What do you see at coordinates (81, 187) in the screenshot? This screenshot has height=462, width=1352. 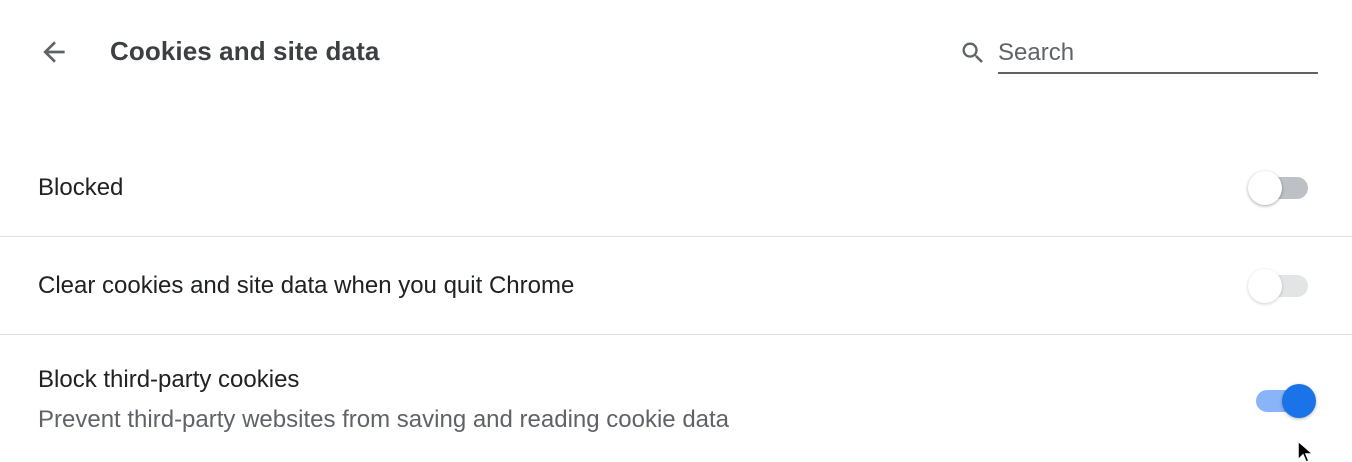 I see `setting-label: Blocked` at bounding box center [81, 187].